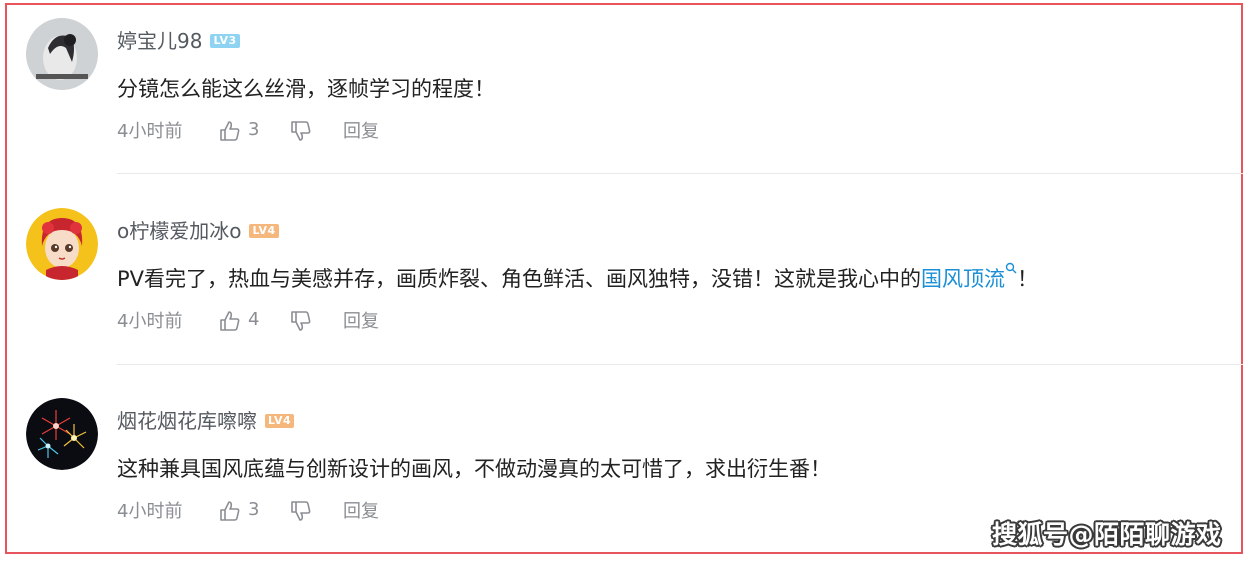 The height and width of the screenshot is (570, 1251). What do you see at coordinates (1011, 268) in the screenshot?
I see `search-icon` at bounding box center [1011, 268].